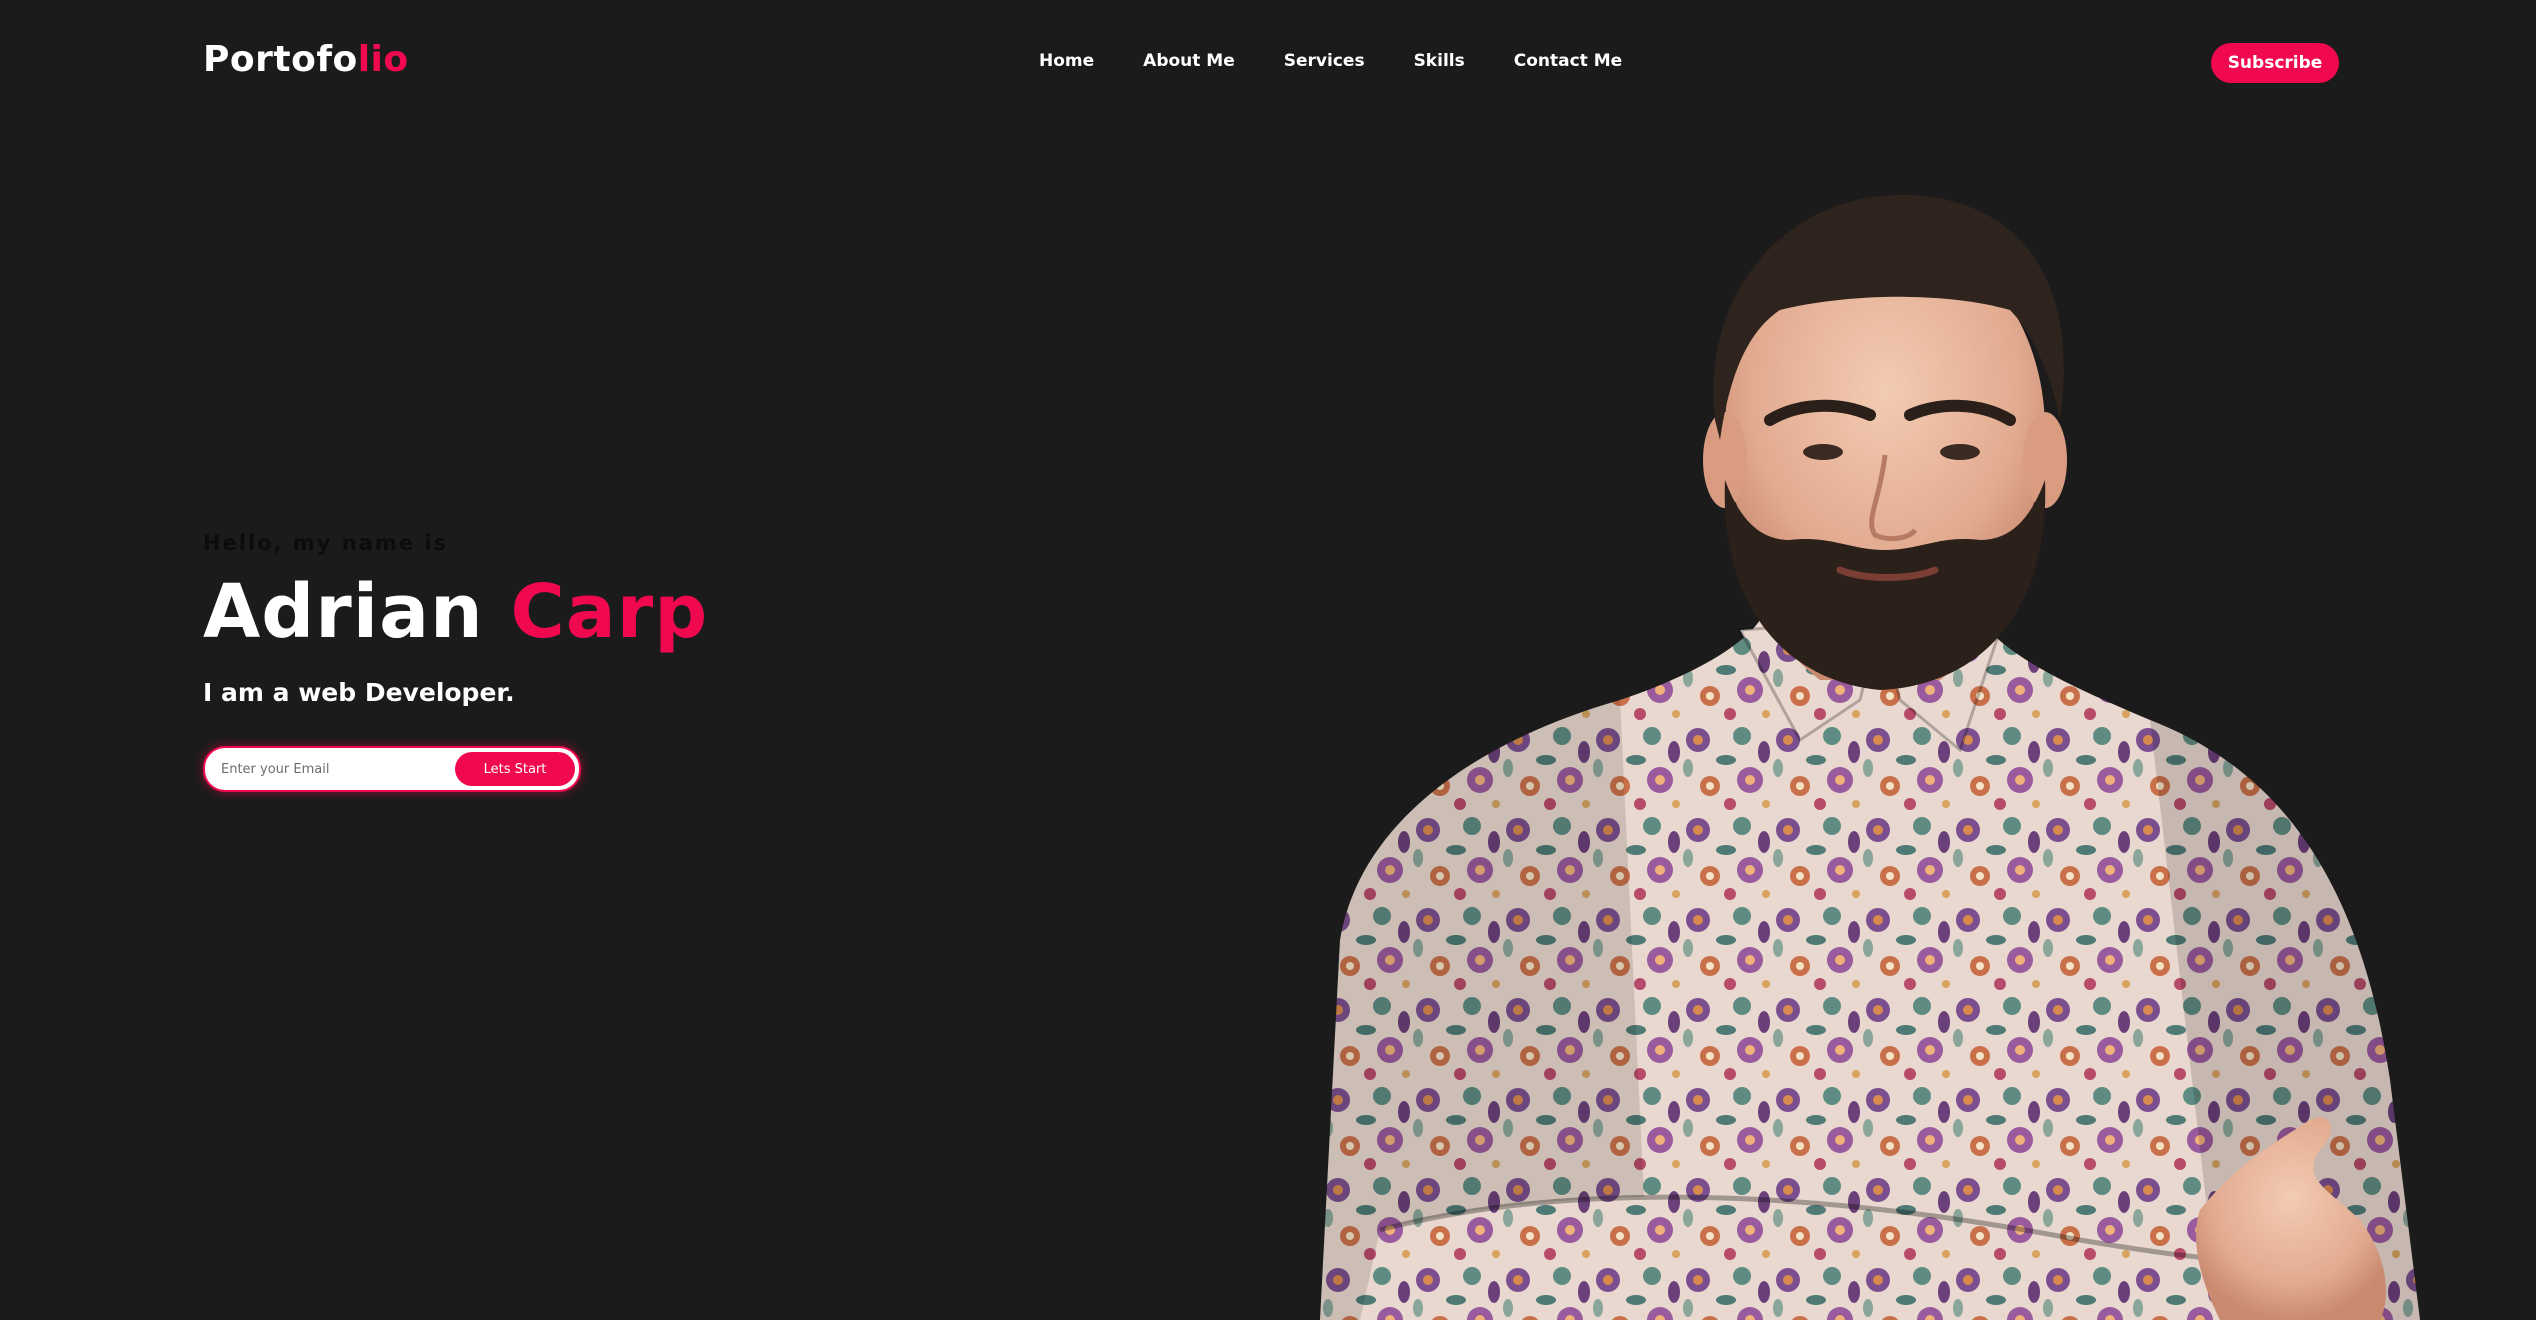  Describe the element at coordinates (280, 59) in the screenshot. I see `logo-text: Portofo` at that location.